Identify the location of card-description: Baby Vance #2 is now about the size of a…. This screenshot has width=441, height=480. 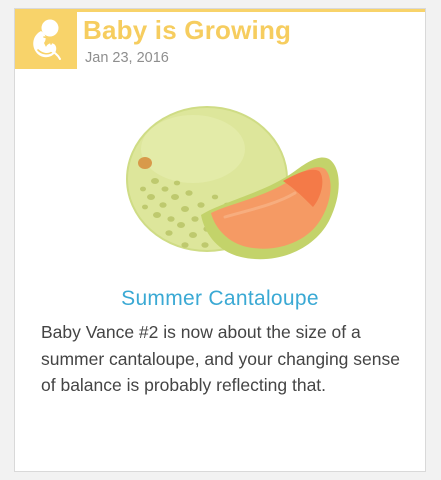
(220, 358).